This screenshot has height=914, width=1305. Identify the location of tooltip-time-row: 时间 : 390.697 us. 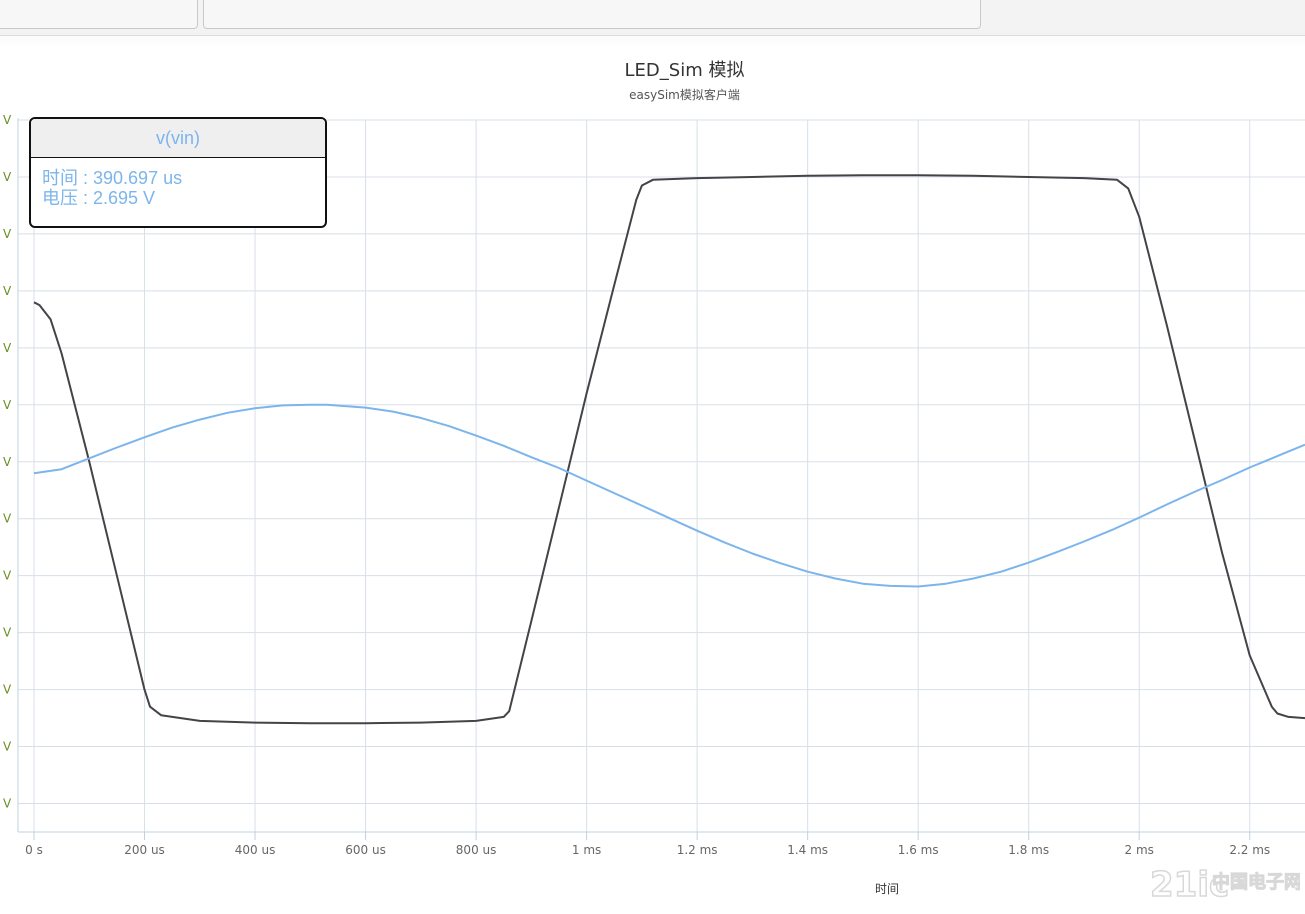
(112, 178).